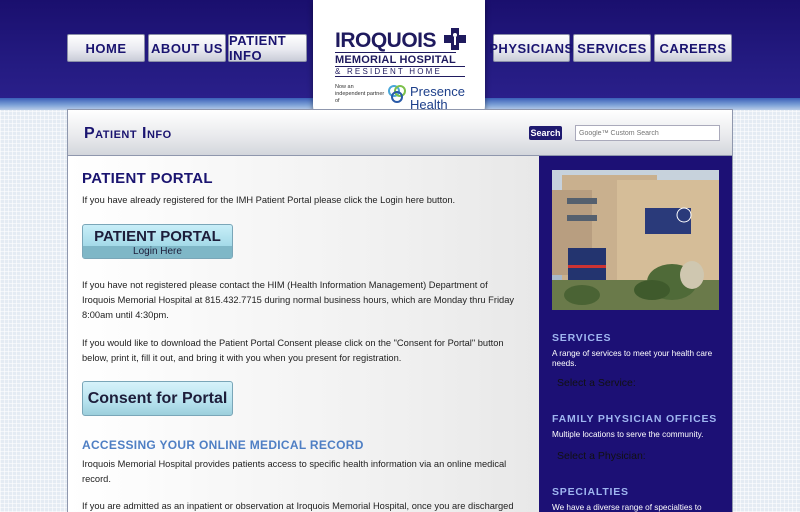  What do you see at coordinates (647, 133) in the screenshot?
I see `search-input` at bounding box center [647, 133].